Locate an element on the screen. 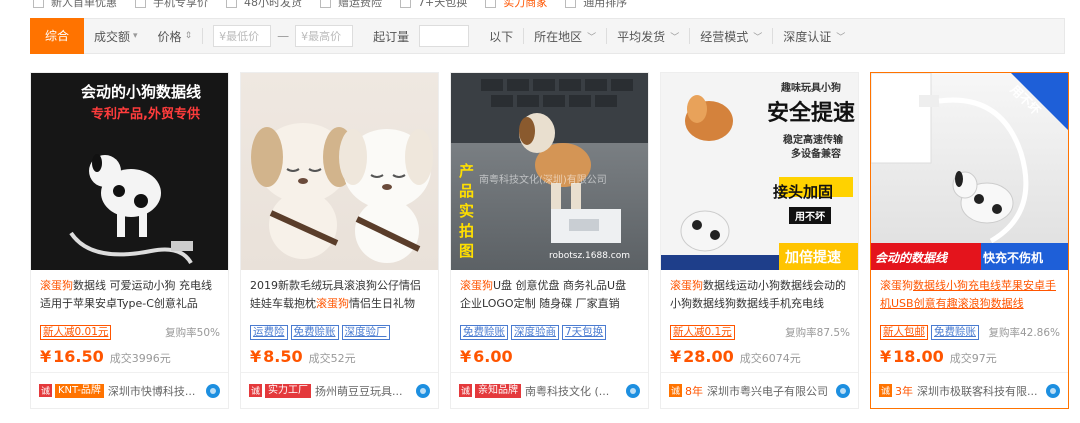 The width and height of the screenshot is (1080, 423). product-title: 滚蛋狗数据线 可爱运动小狗 充电线适用于苹果安卓Type-C创意礼品 is located at coordinates (129, 295).